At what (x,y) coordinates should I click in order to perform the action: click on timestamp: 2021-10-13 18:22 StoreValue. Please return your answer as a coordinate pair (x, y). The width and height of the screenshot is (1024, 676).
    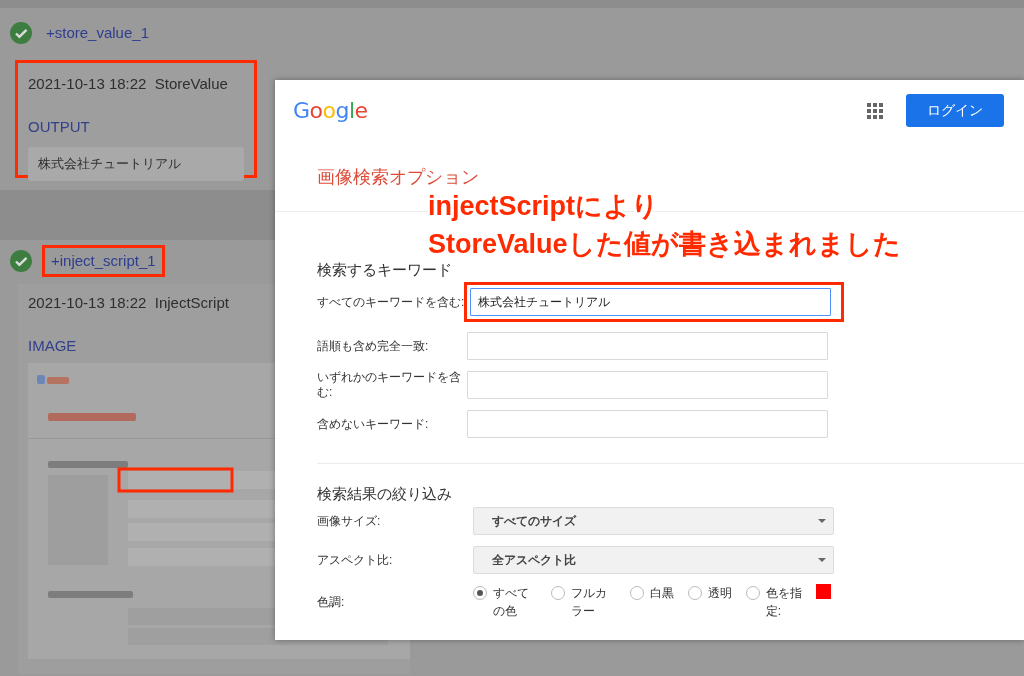
    Looking at the image, I should click on (128, 84).